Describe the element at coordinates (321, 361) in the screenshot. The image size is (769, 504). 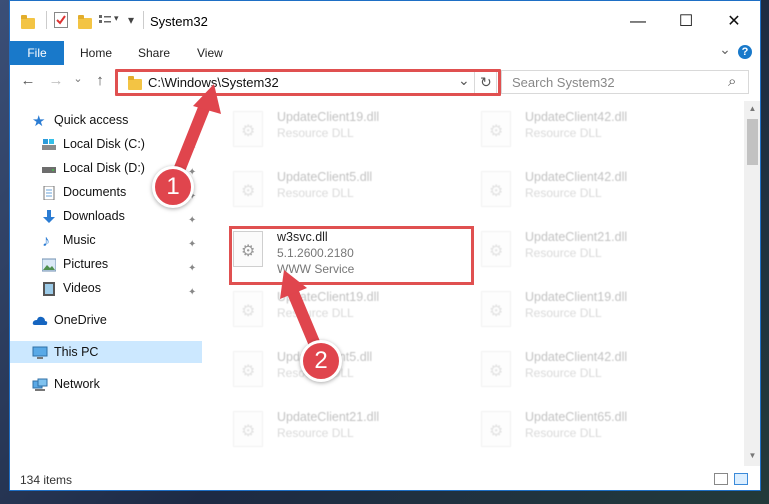
I see `step-2-badge: 2` at that location.